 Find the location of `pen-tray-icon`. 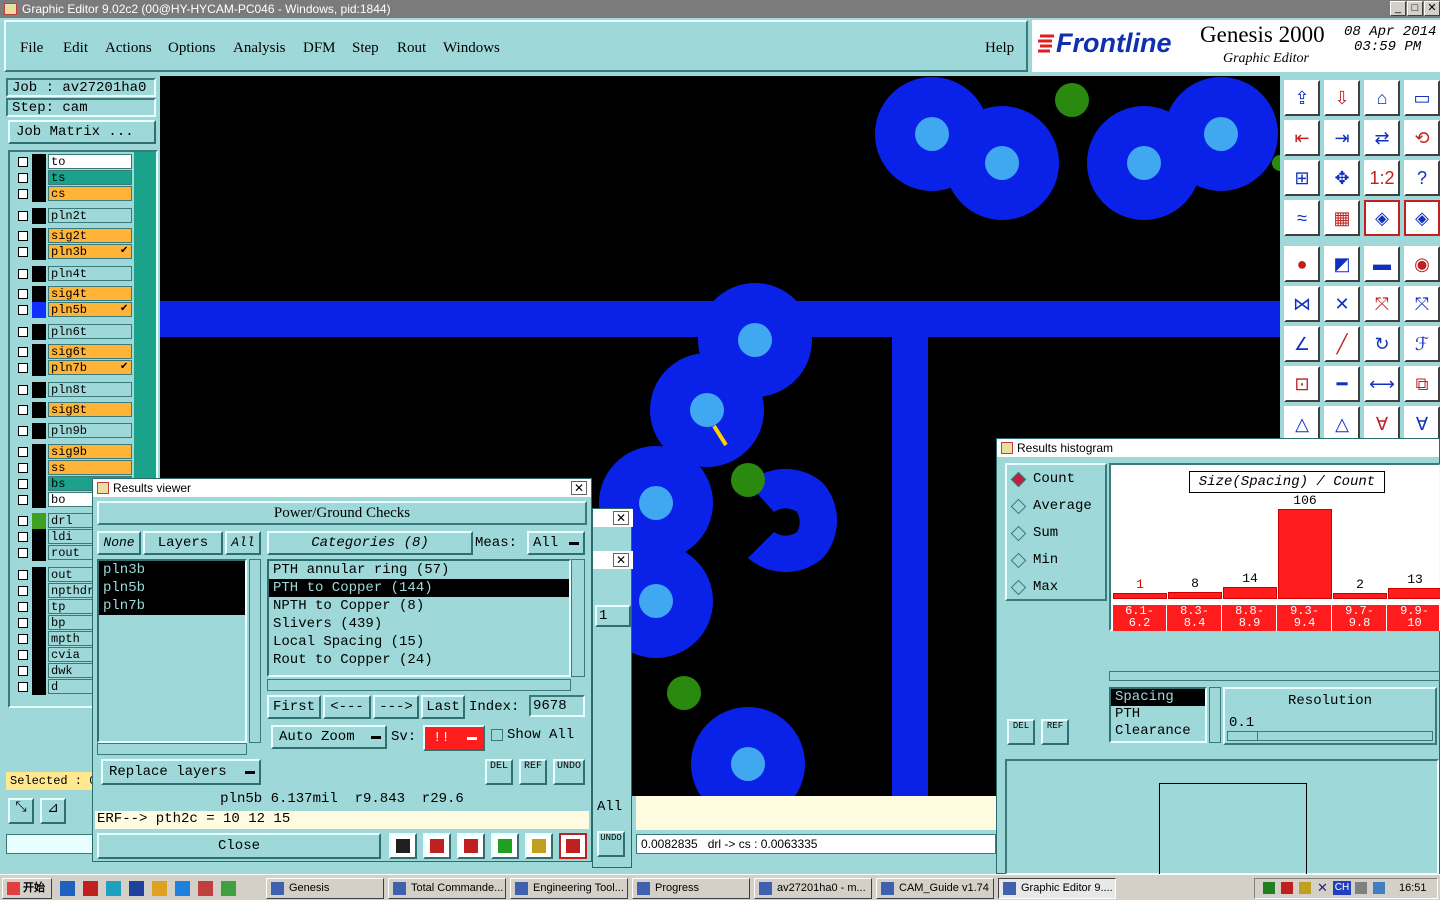

pen-tray-icon is located at coordinates (1305, 888).